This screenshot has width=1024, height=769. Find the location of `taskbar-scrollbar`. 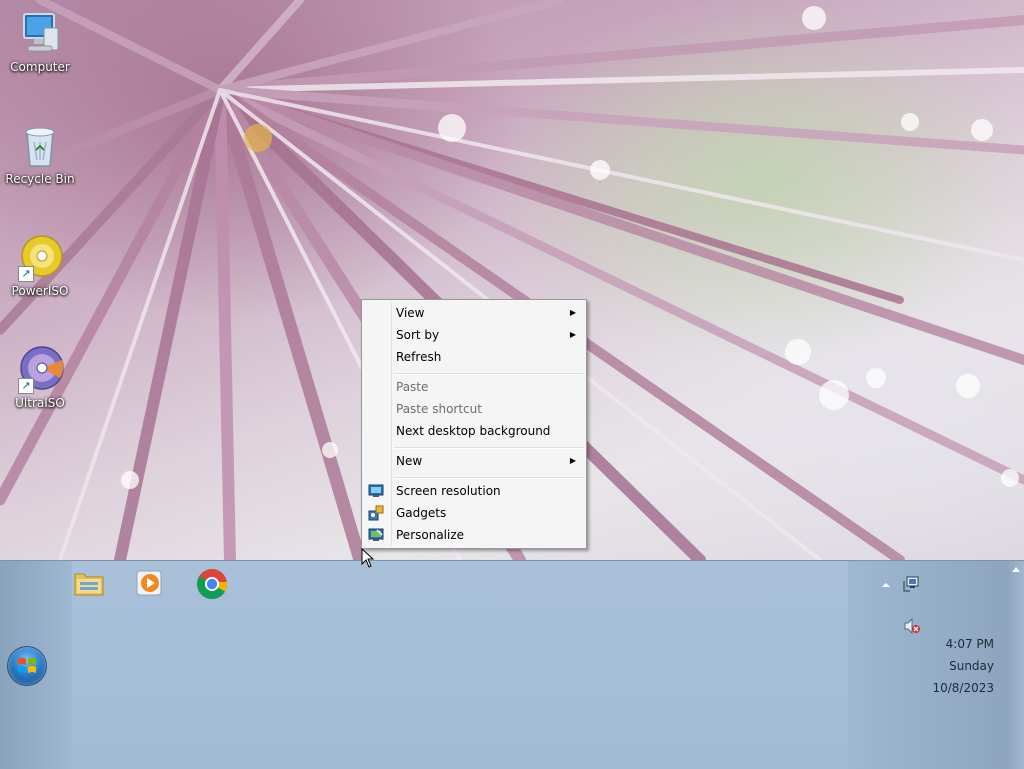

taskbar-scrollbar is located at coordinates (1016, 665).